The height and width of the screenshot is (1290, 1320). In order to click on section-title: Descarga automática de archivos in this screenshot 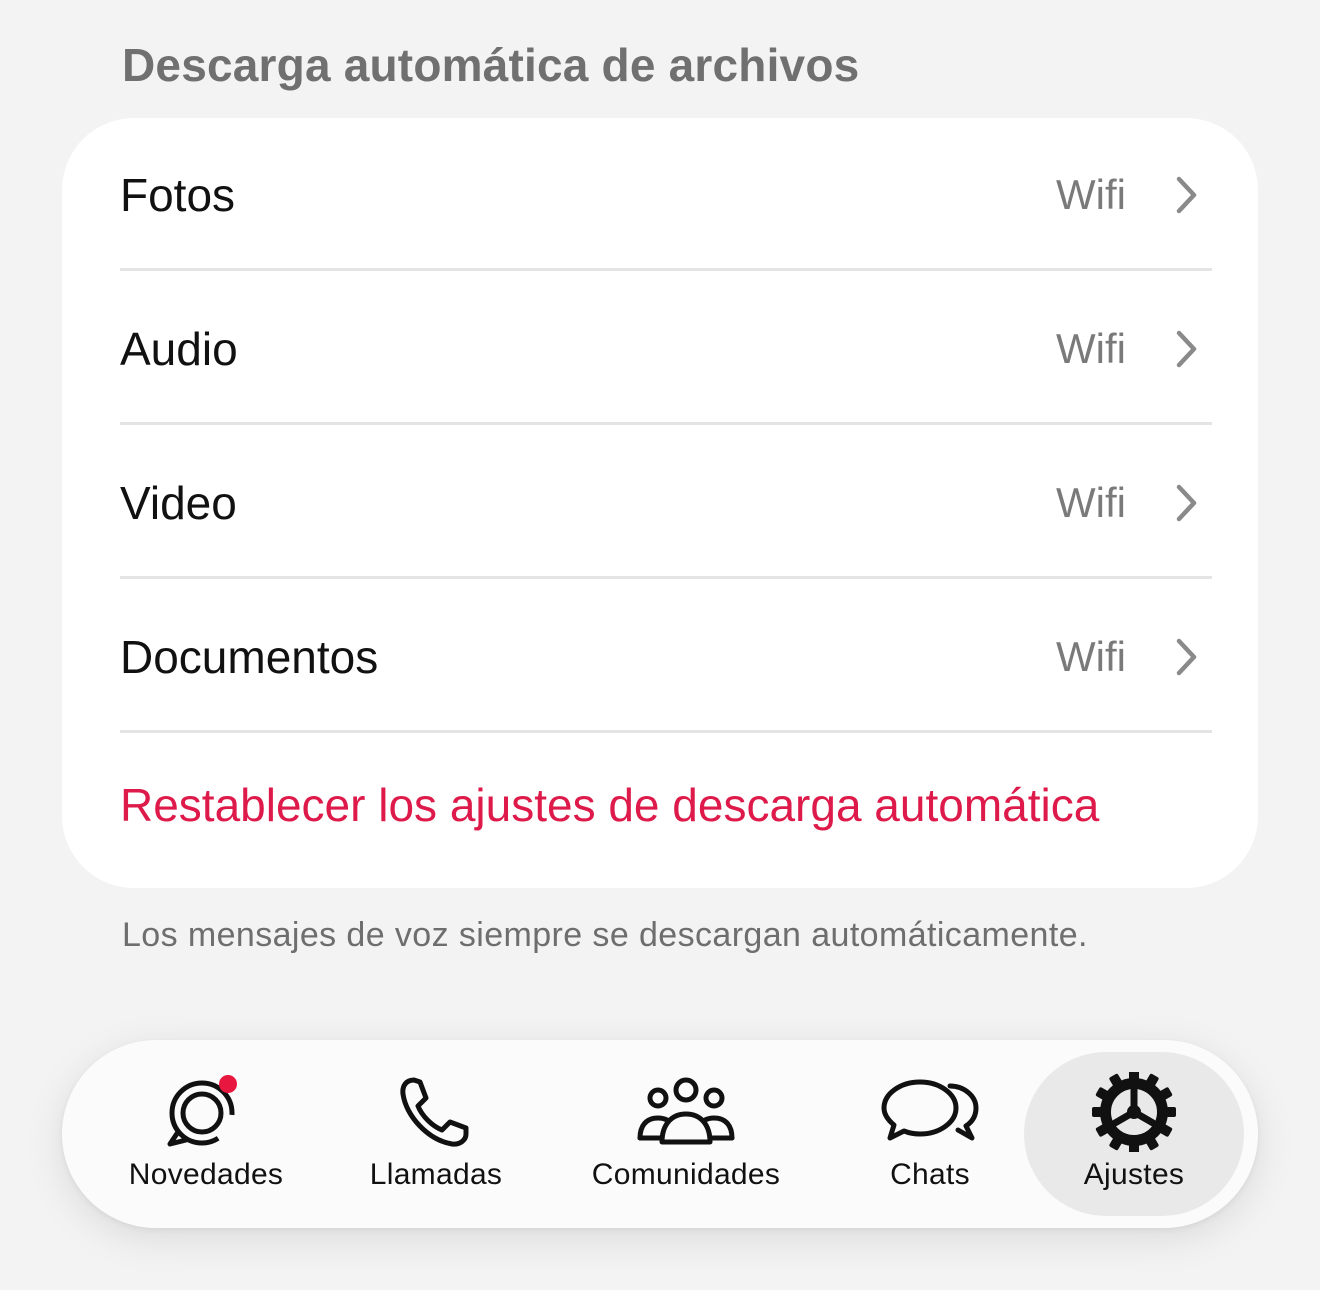, I will do `click(491, 65)`.